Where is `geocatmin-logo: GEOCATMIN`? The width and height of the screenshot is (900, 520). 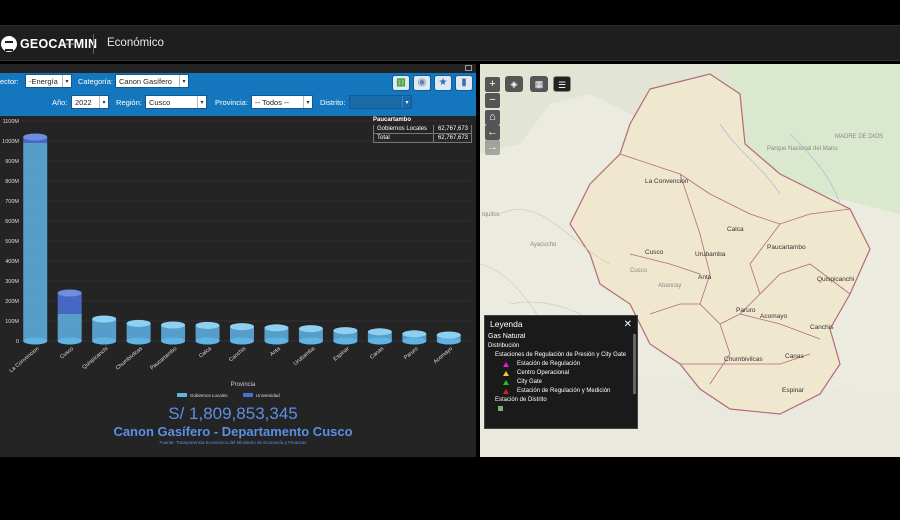
geocatmin-logo: GEOCATMIN is located at coordinates (48, 44).